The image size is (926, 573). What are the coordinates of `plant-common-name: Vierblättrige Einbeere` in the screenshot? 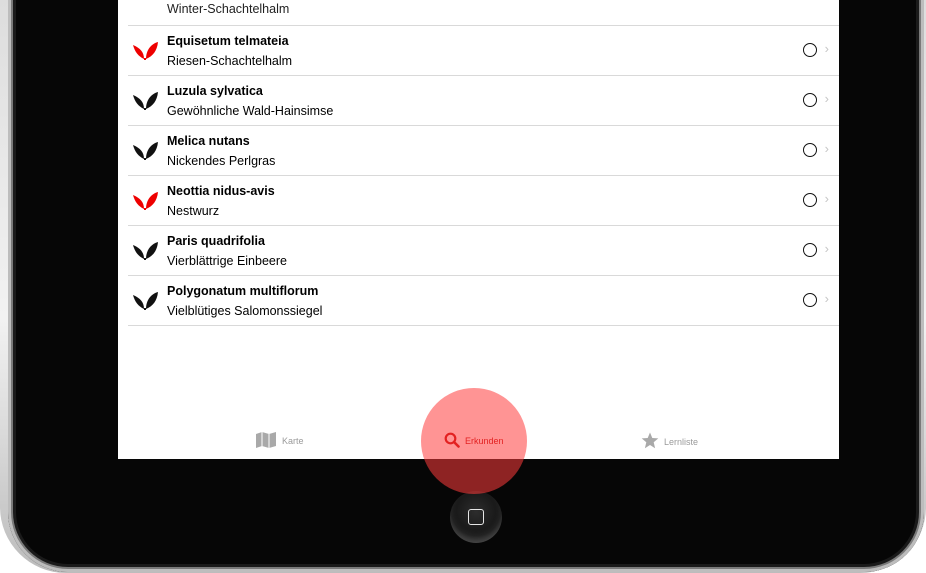 It's located at (227, 261).